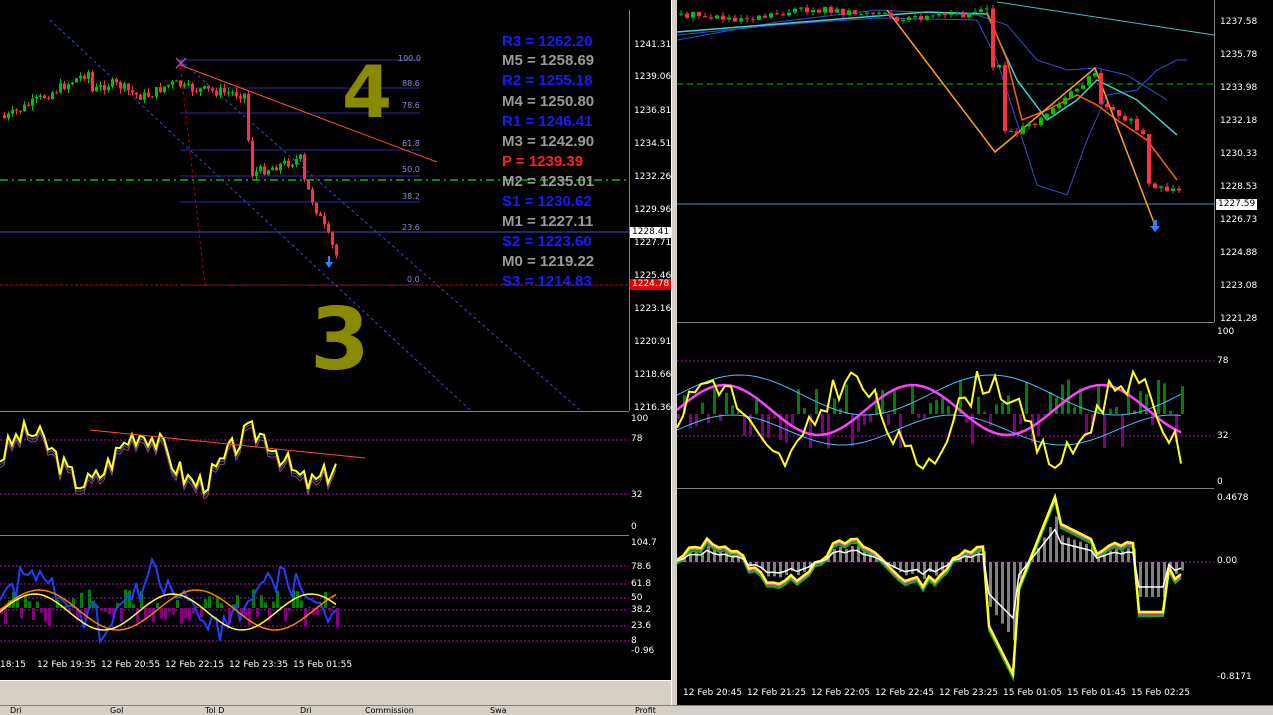 The height and width of the screenshot is (715, 1273). Describe the element at coordinates (929, 574) in the screenshot. I see `signal-line` at that location.